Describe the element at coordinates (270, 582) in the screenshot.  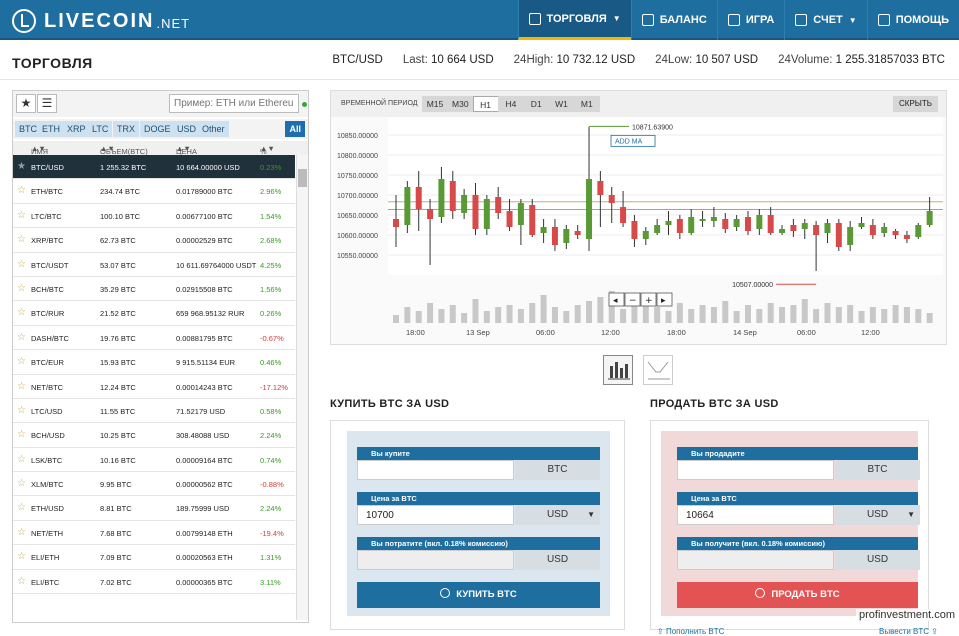
I see `market-change: 3.11%` at that location.